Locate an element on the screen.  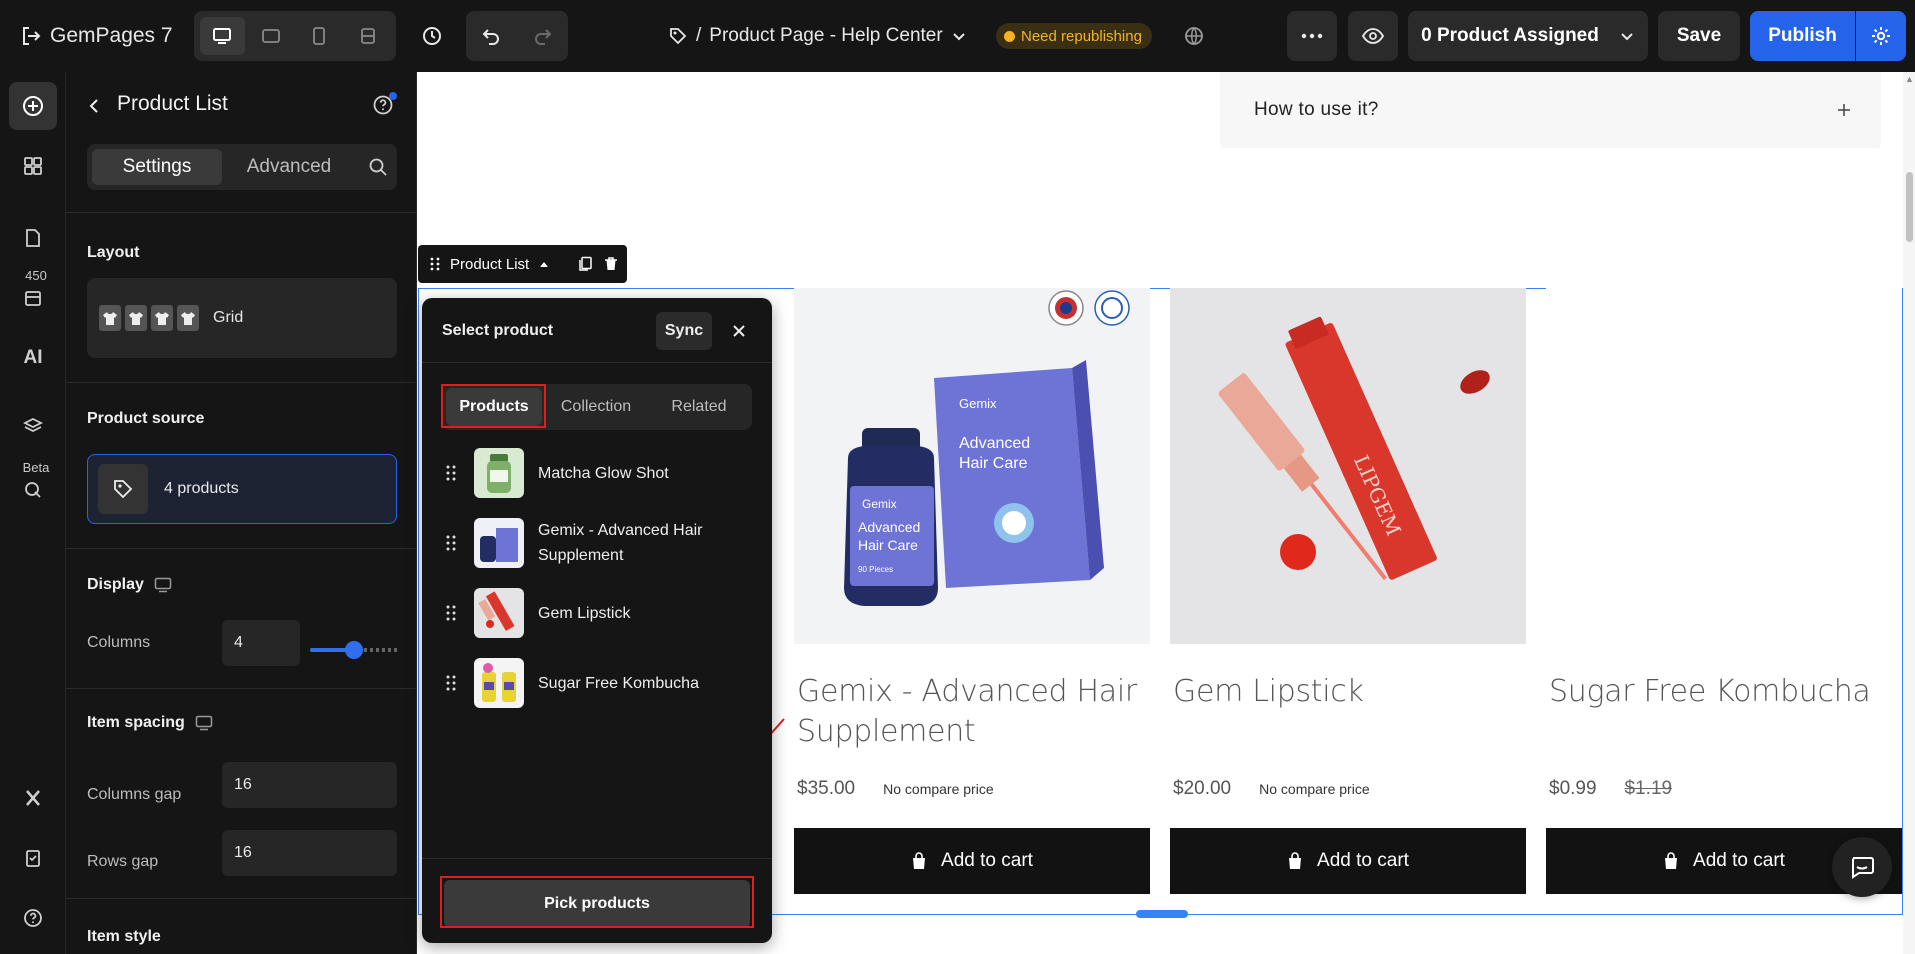
warning-dot-icon is located at coordinates (1009, 36).